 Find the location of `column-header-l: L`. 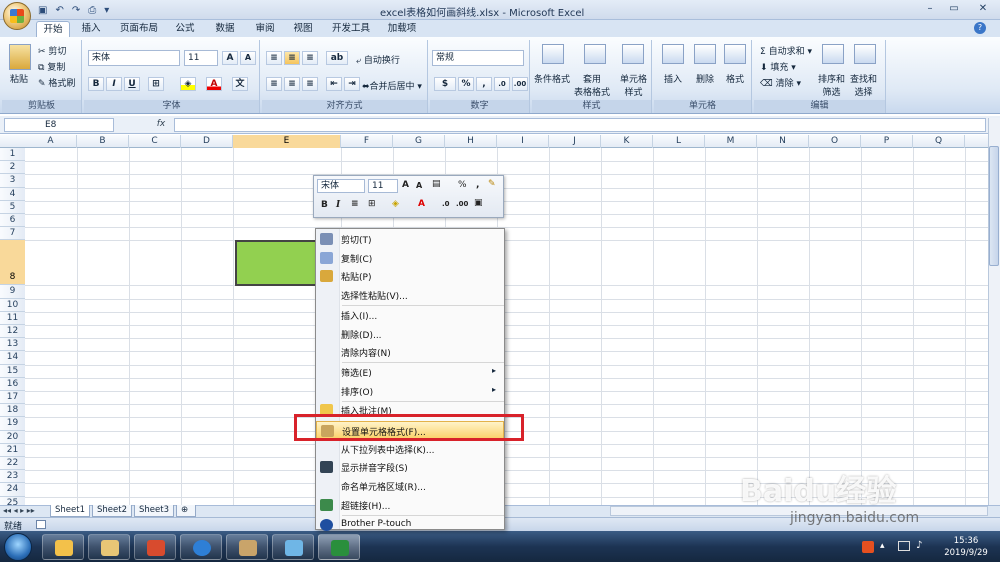

column-header-l: L is located at coordinates (679, 141).